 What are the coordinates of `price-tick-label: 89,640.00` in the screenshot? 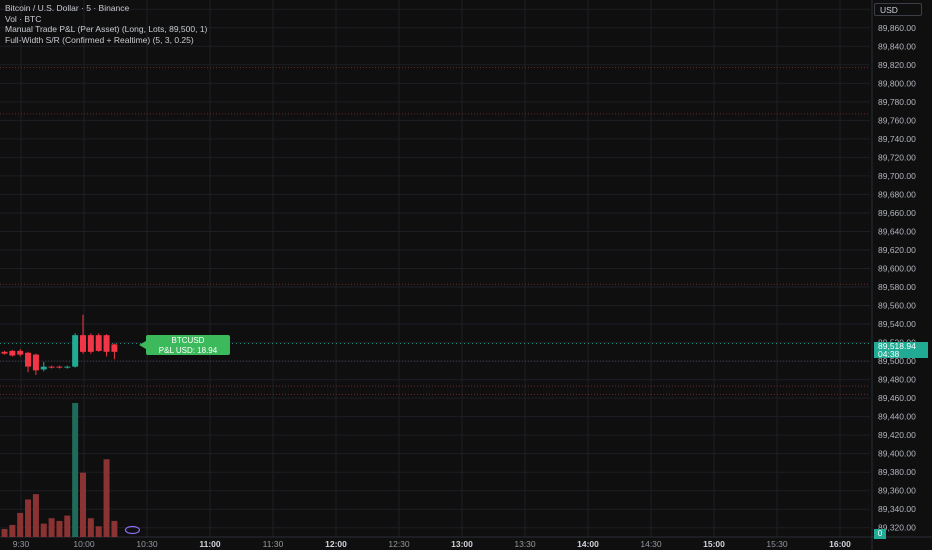 It's located at (897, 231).